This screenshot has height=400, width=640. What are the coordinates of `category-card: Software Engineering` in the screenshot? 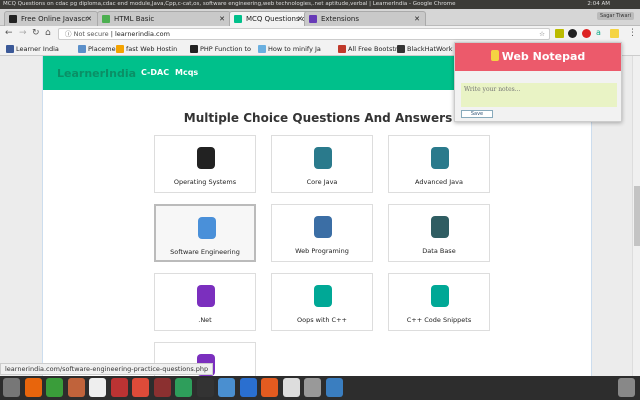 It's located at (205, 233).